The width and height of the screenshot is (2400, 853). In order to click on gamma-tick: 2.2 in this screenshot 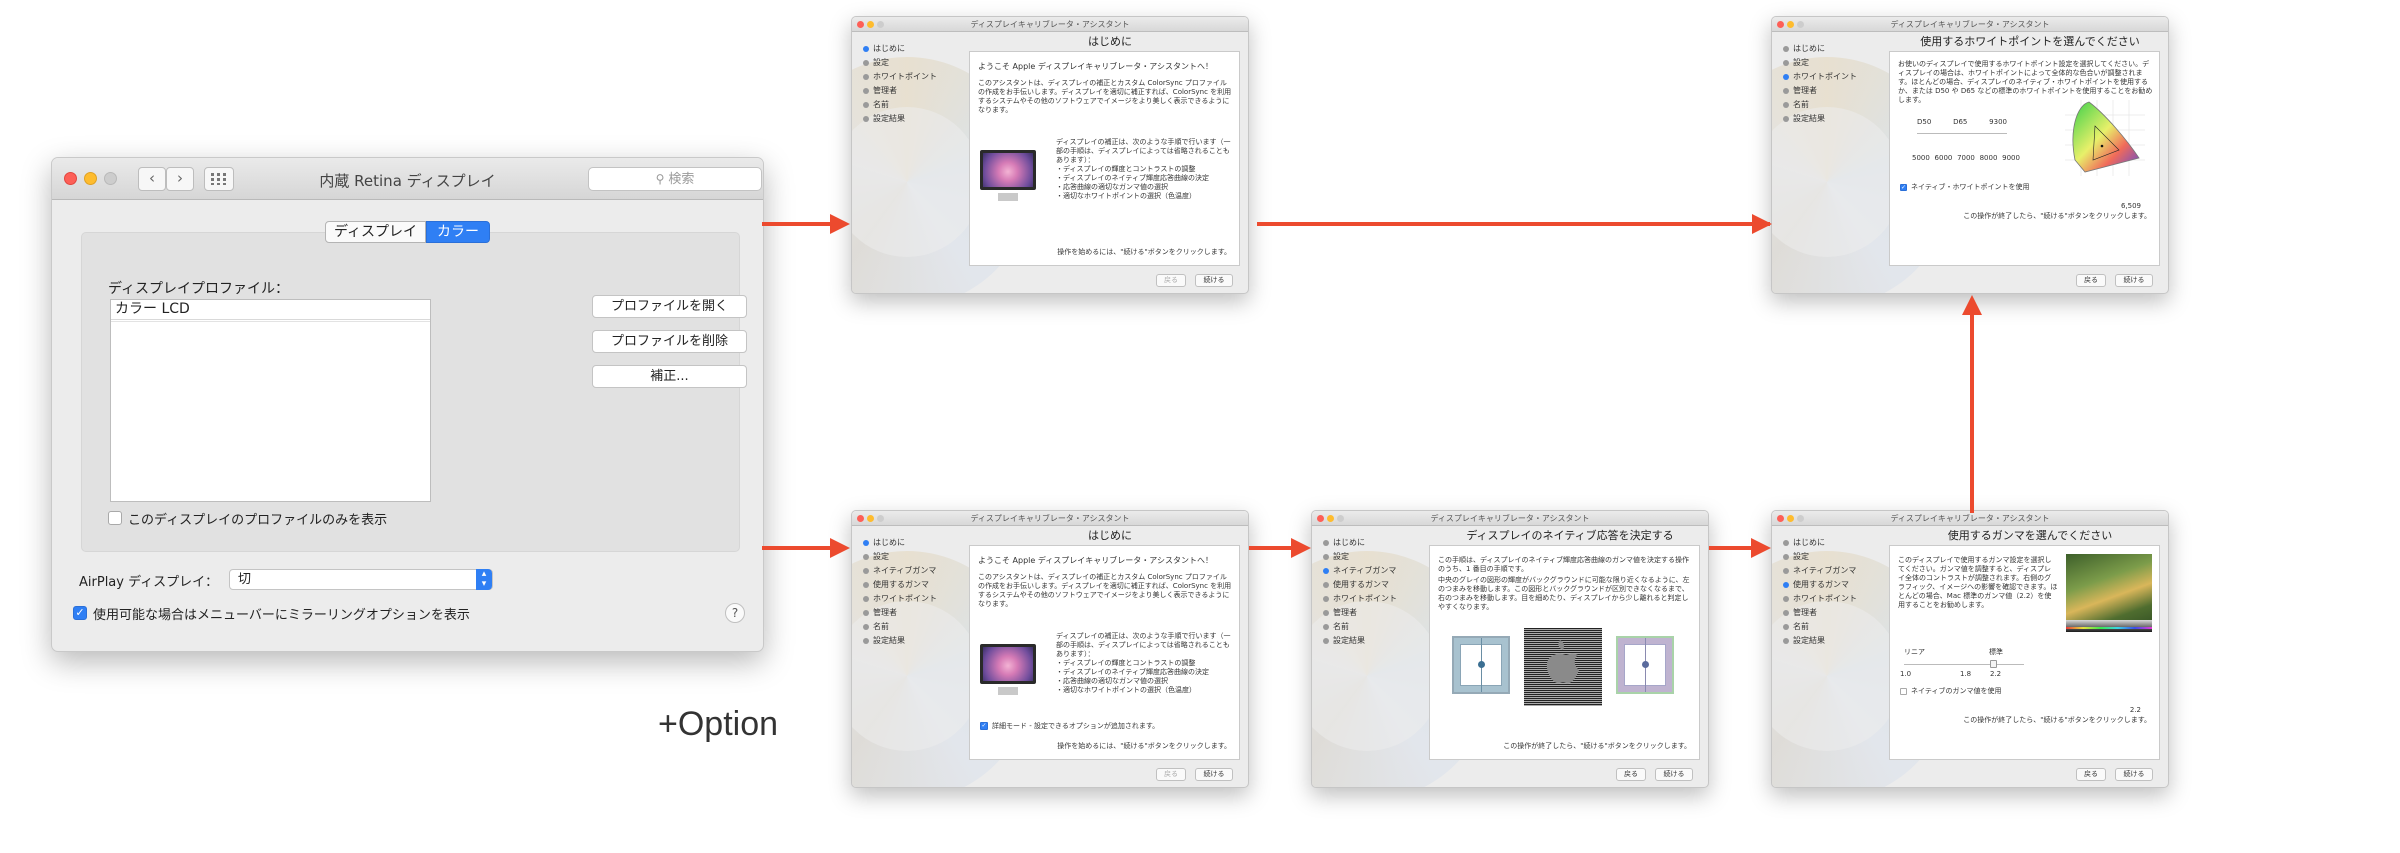, I will do `click(1996, 674)`.